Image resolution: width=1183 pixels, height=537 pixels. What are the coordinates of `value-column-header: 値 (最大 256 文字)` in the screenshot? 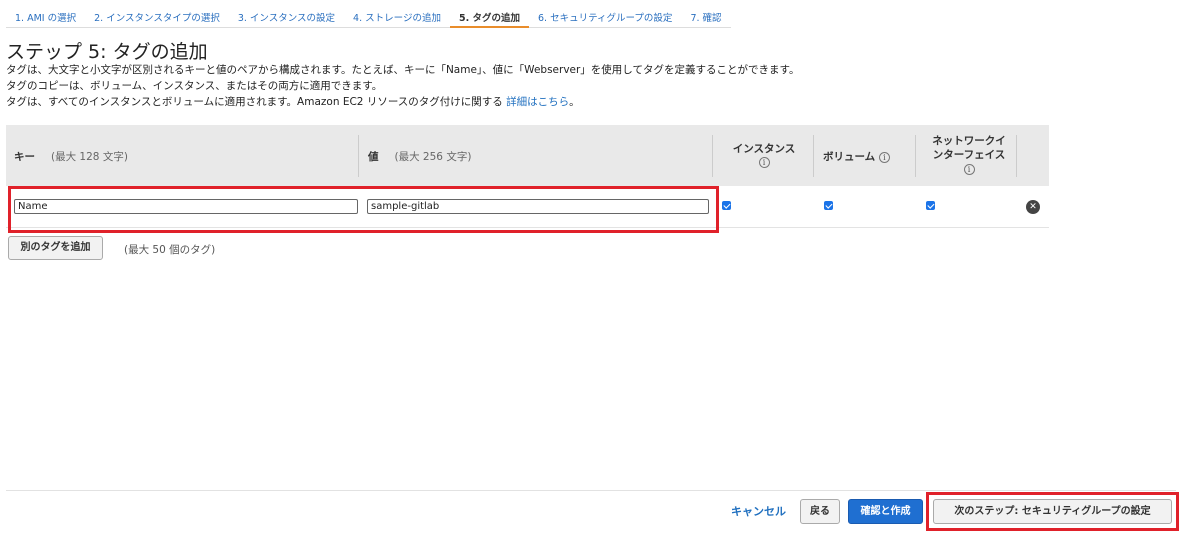 It's located at (419, 156).